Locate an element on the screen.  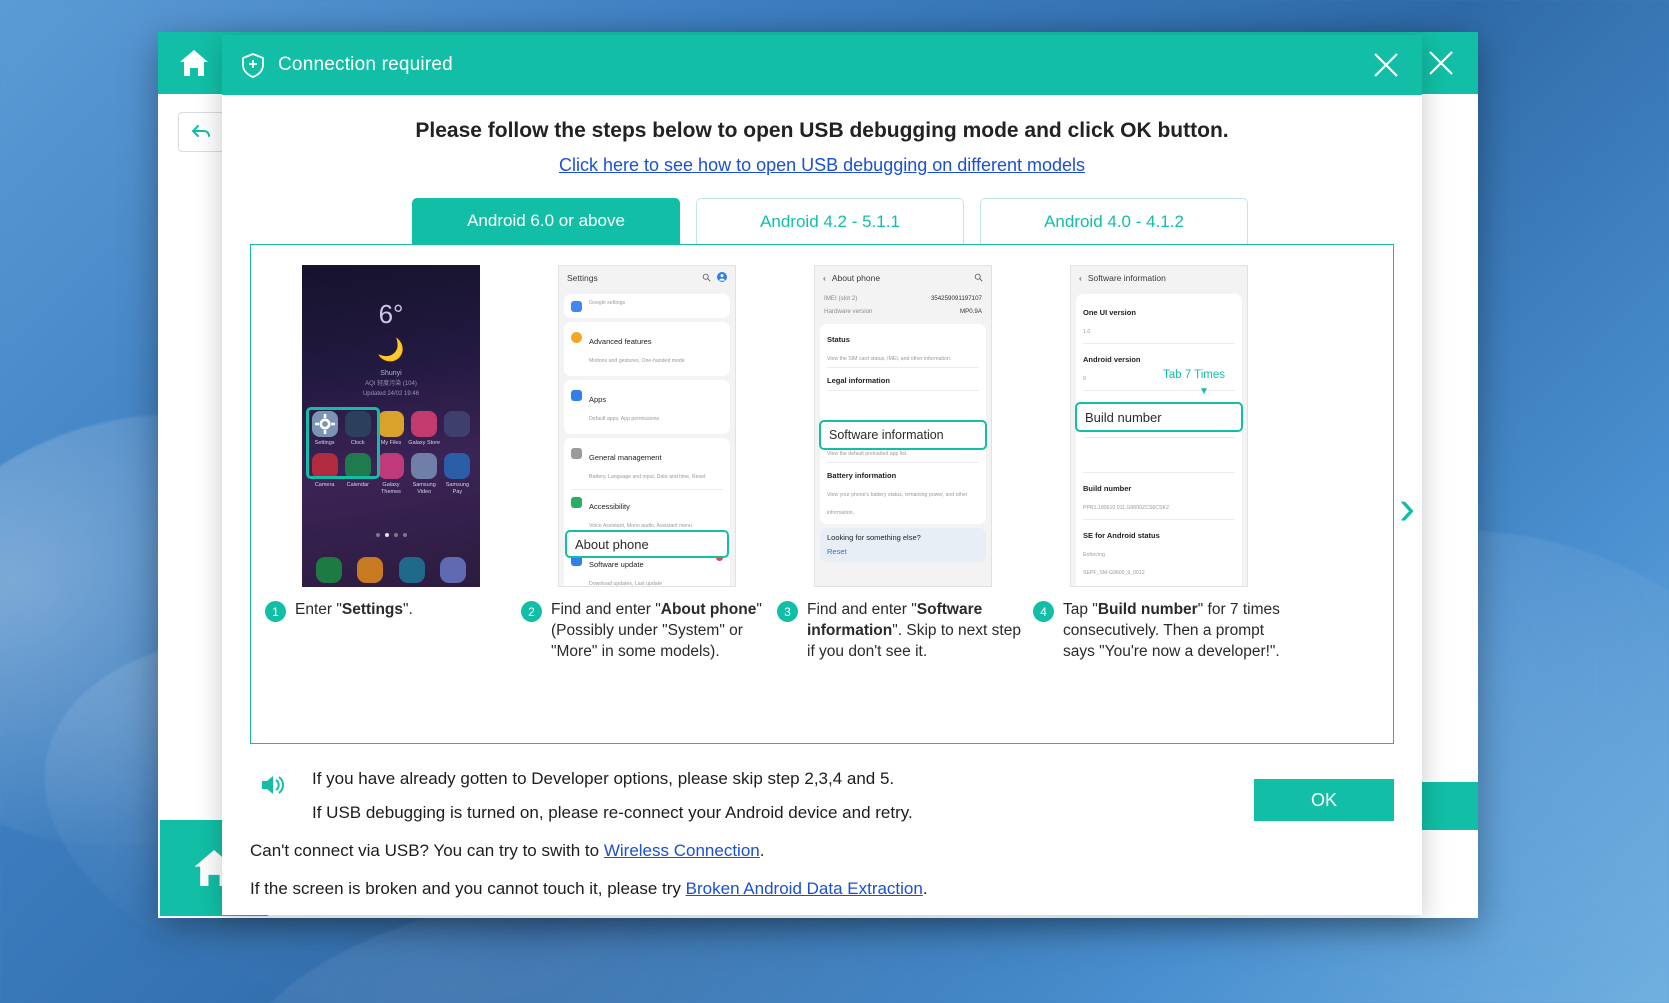
account-avatar-icon is located at coordinates (722, 278).